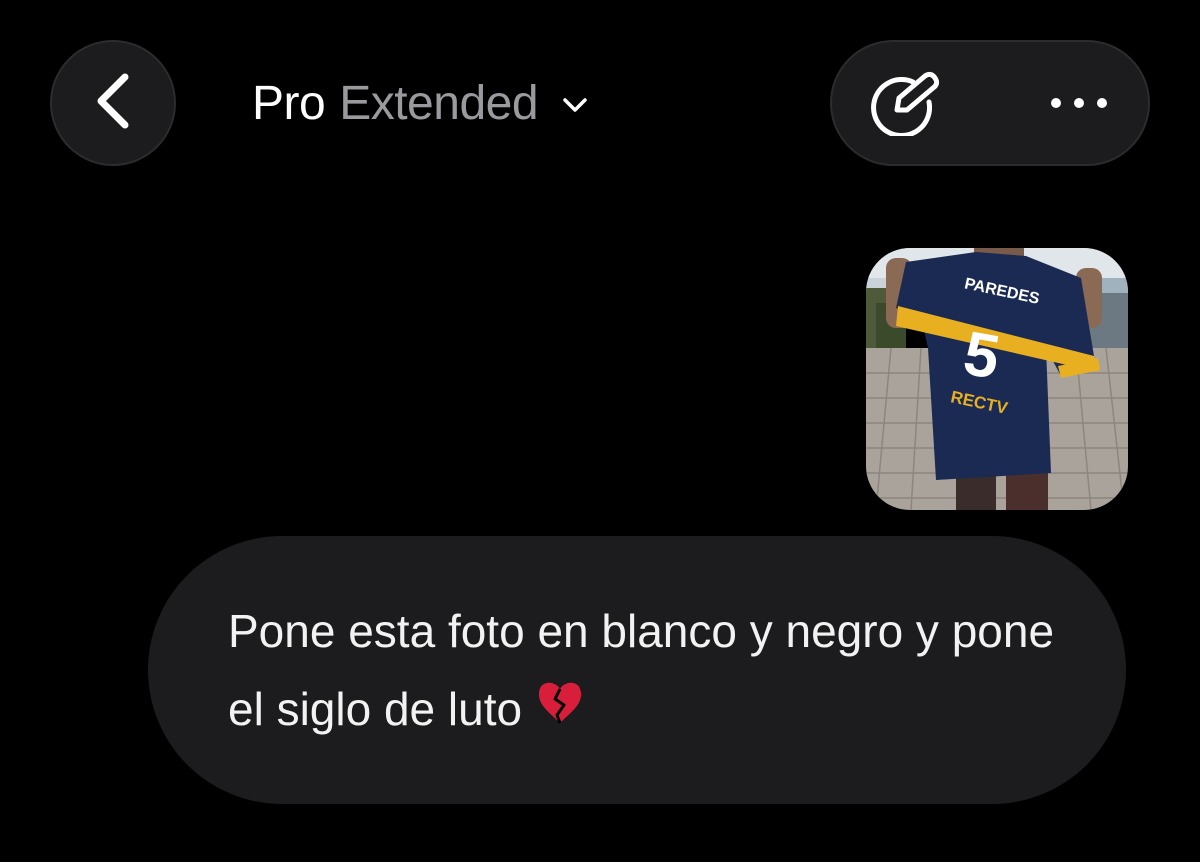 The width and height of the screenshot is (1200, 862). I want to click on new-chat-button, so click(907, 105).